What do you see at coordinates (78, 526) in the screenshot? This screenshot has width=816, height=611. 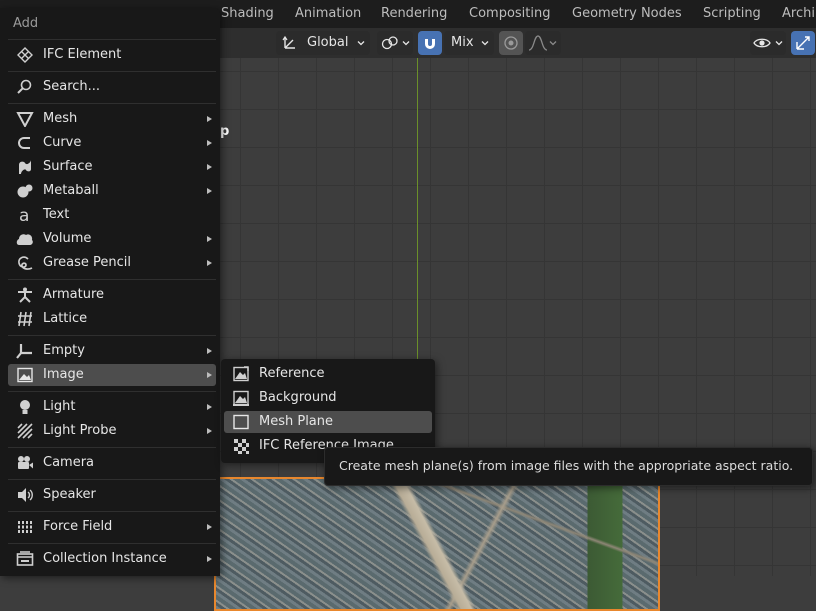 I see `menu-item-label: Force Field` at bounding box center [78, 526].